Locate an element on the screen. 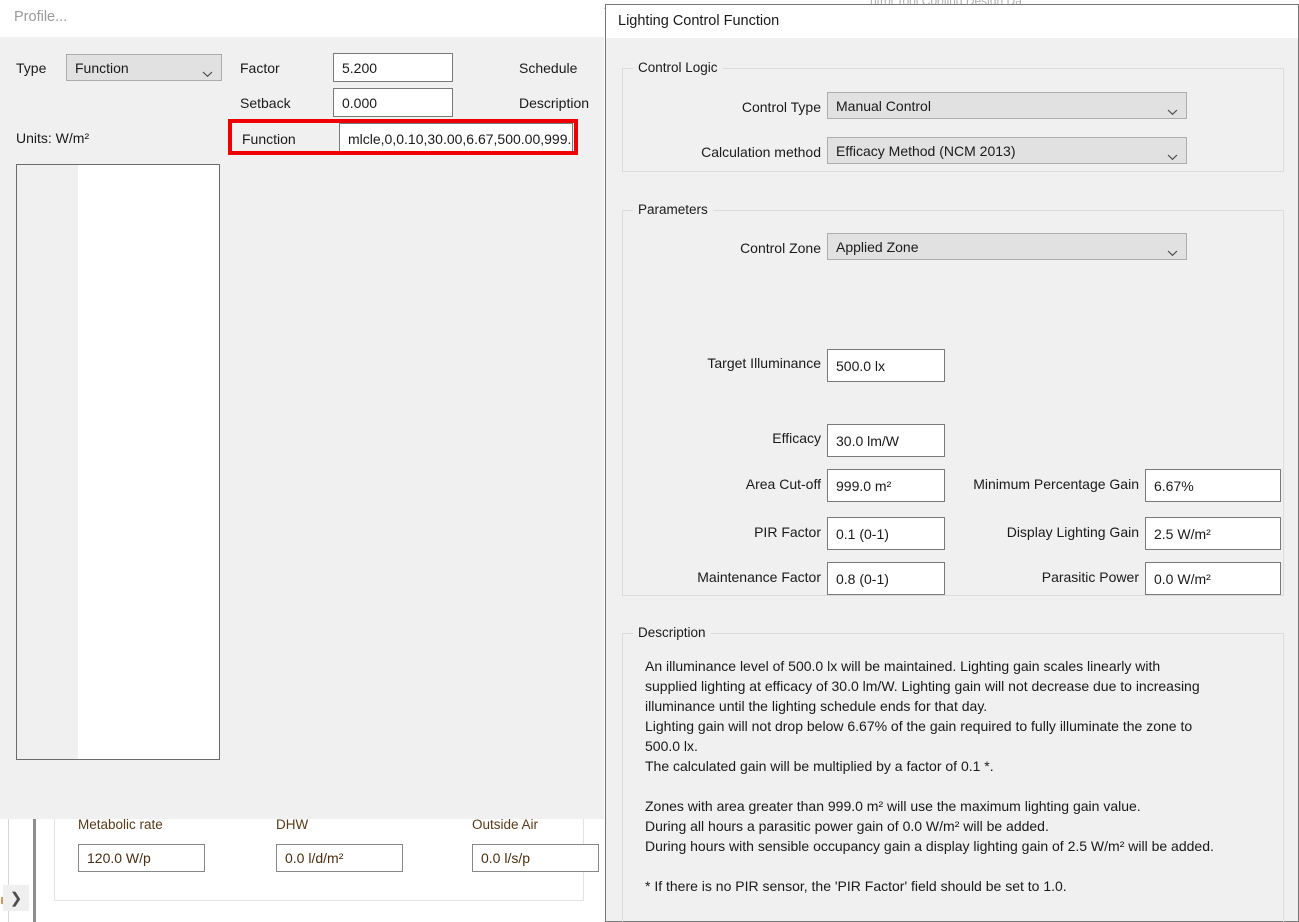  efficacy-label: Efficacy is located at coordinates (796, 438).